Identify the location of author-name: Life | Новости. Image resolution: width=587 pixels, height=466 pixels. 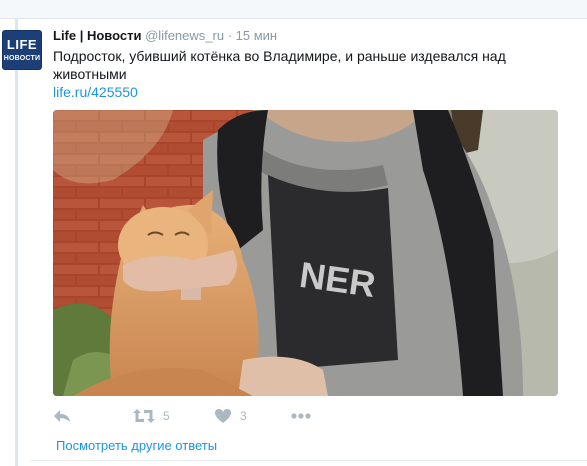
(97, 35).